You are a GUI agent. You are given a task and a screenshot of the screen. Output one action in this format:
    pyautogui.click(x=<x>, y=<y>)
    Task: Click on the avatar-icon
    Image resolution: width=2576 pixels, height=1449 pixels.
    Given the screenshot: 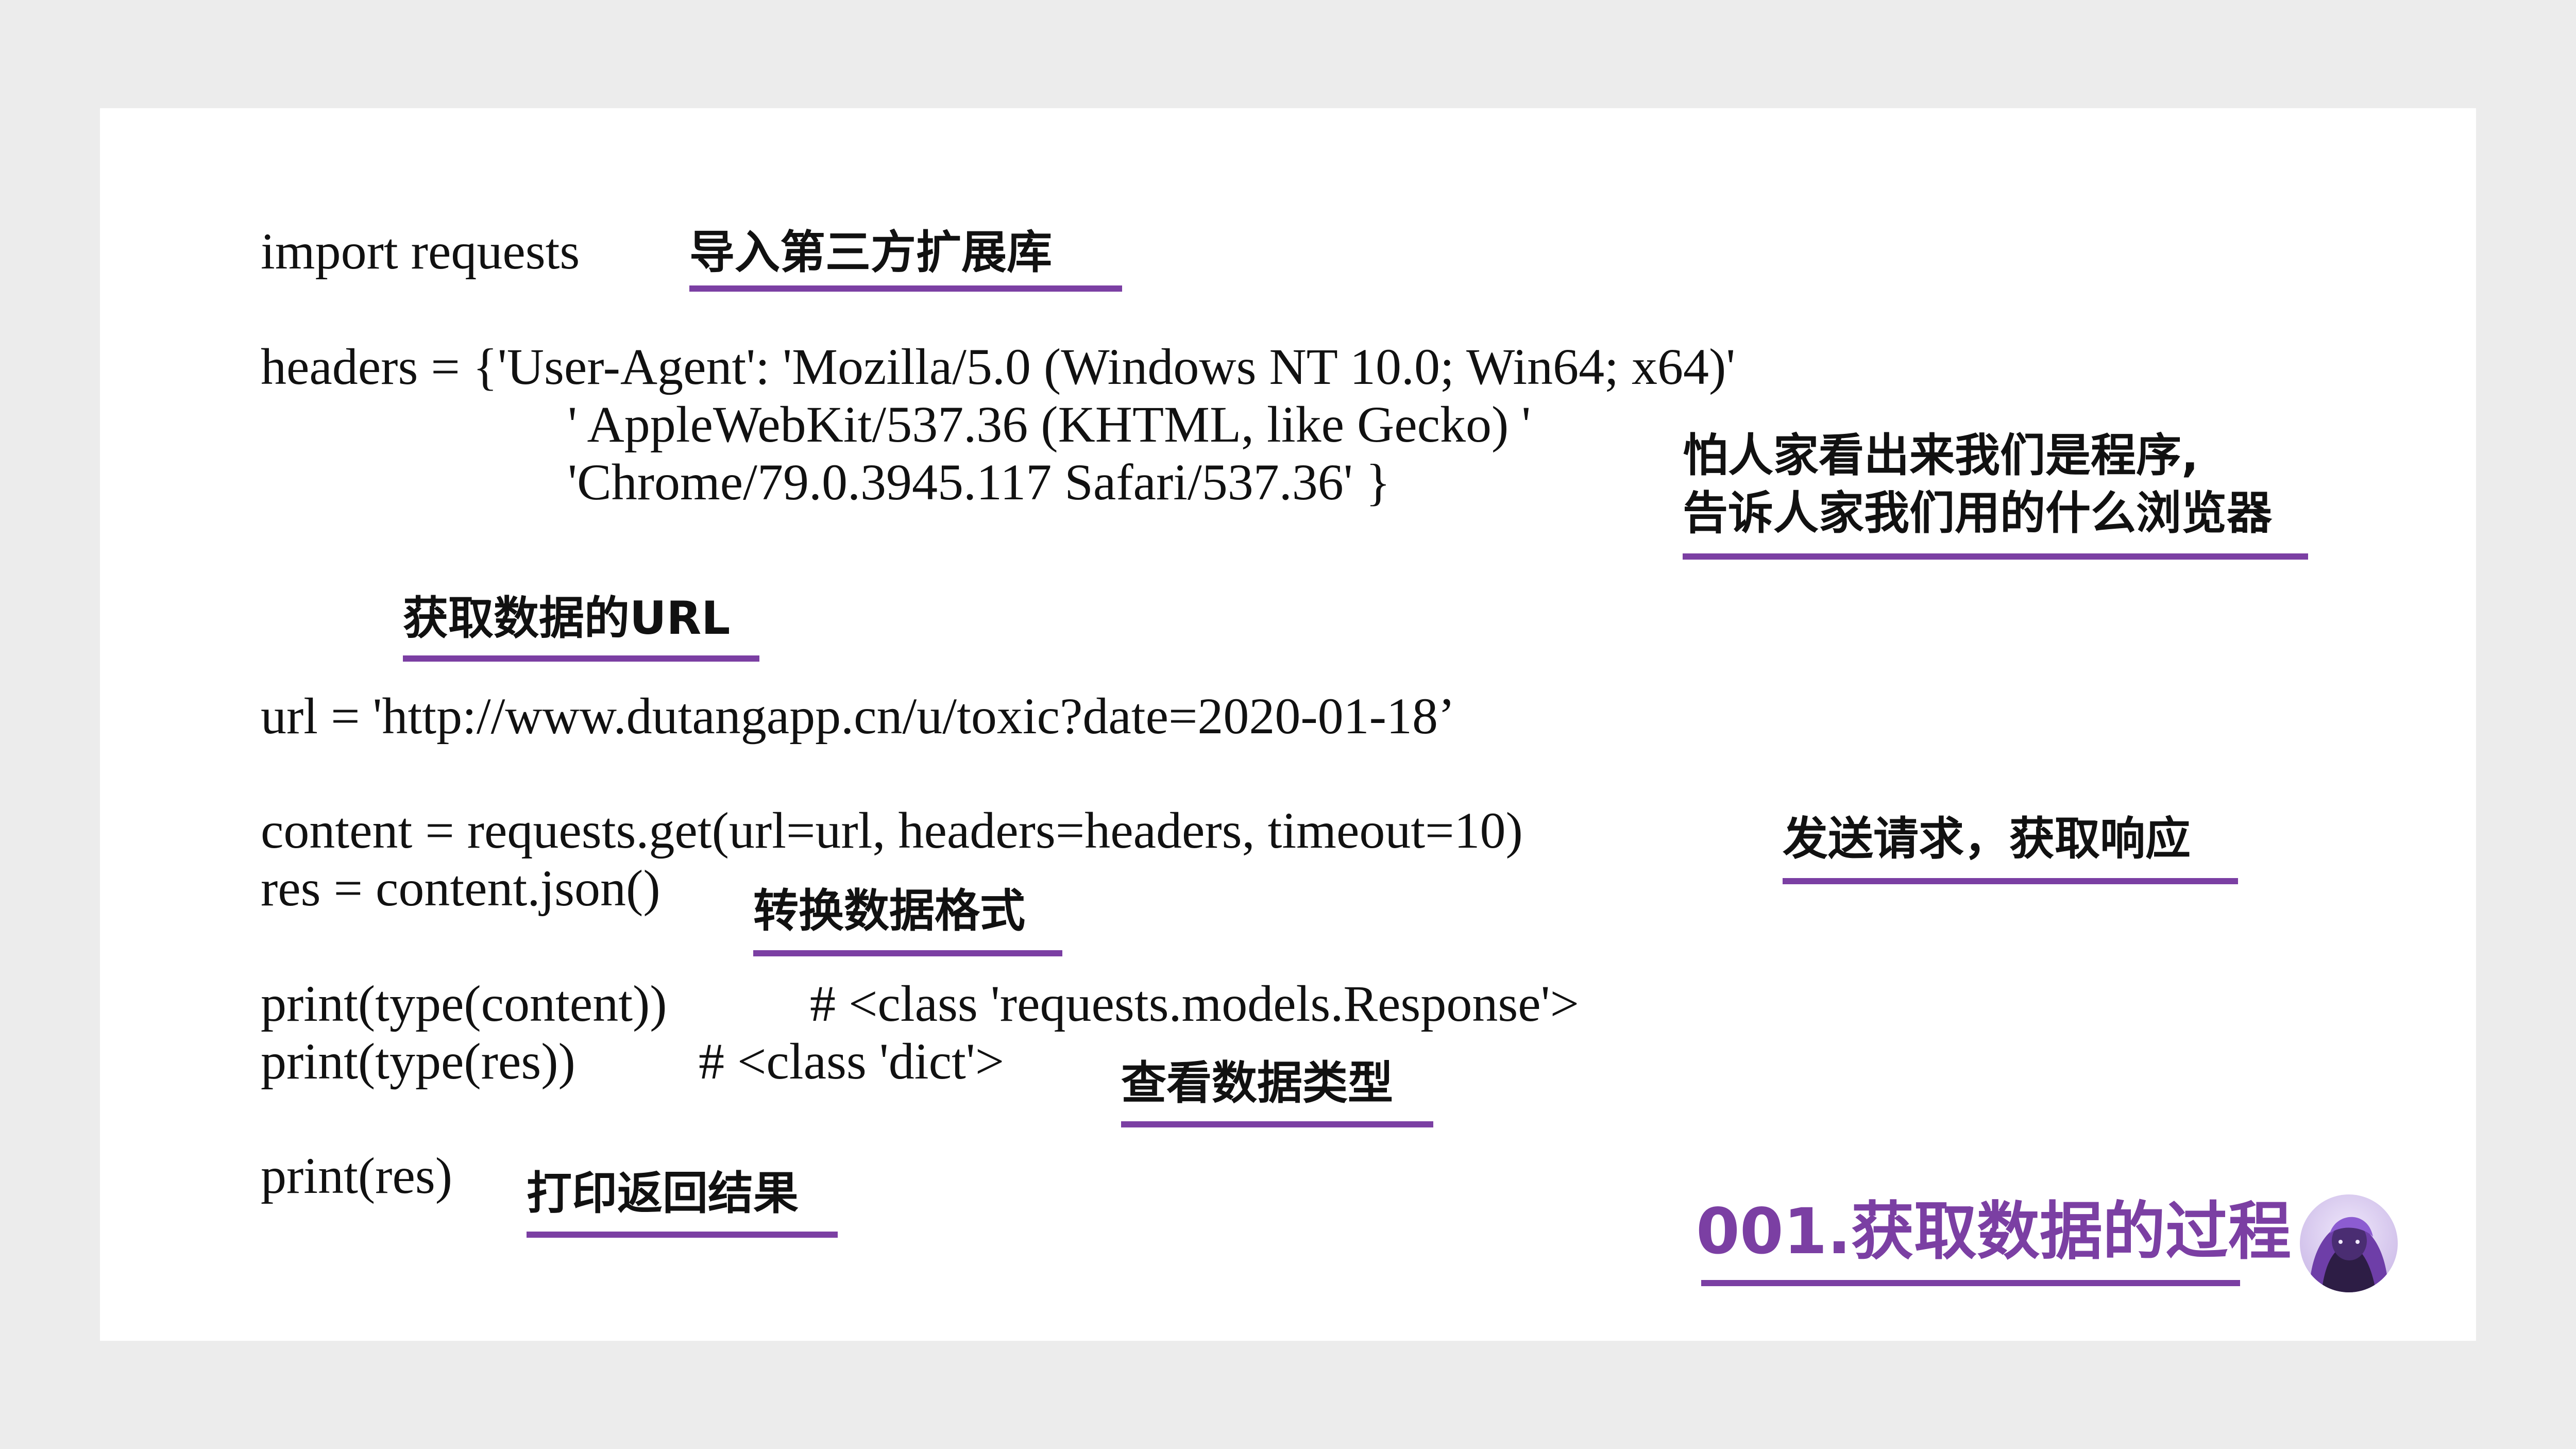 What is the action you would take?
    pyautogui.click(x=2349, y=1243)
    